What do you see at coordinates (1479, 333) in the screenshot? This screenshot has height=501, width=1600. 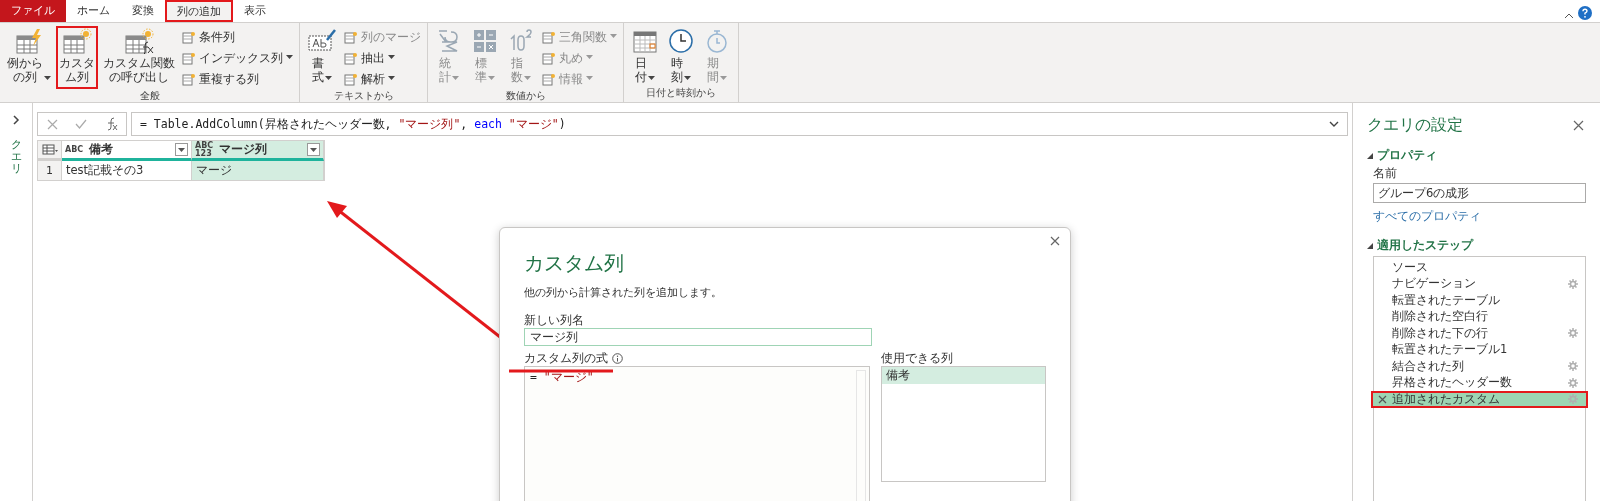 I see `step-item: 削除された下の行` at bounding box center [1479, 333].